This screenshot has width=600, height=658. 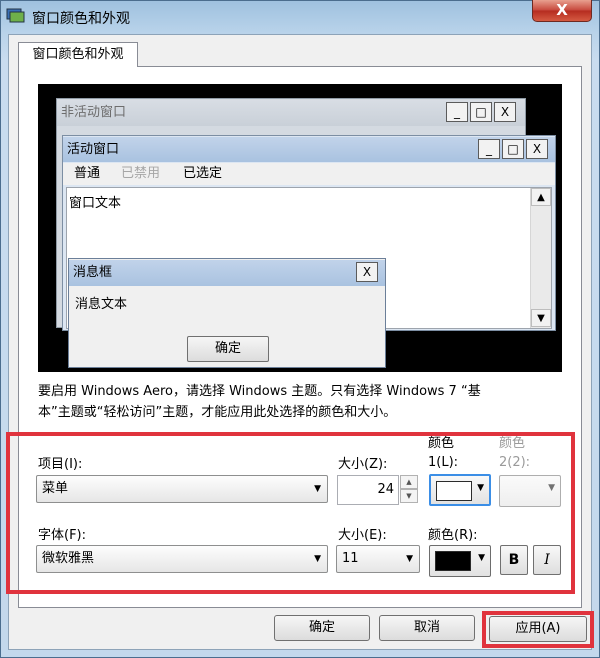 What do you see at coordinates (94, 112) in the screenshot?
I see `inactive-window-title-text: 非活动窗口` at bounding box center [94, 112].